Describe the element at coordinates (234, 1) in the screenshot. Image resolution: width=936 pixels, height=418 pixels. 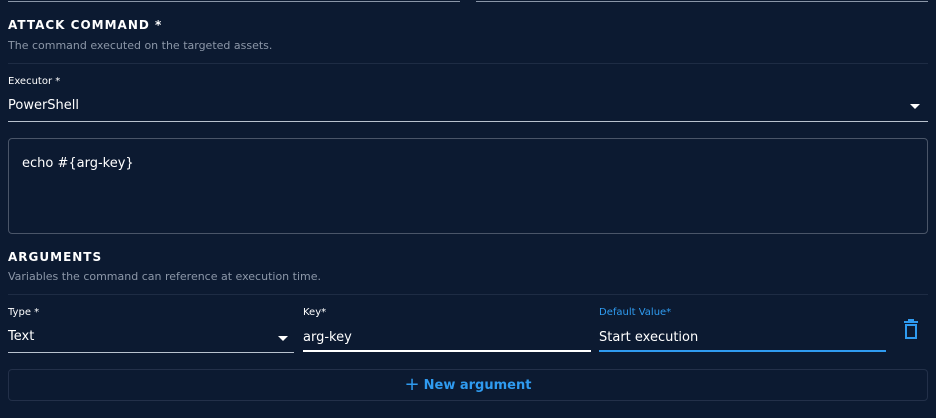
I see `previous-field-underline-left` at that location.